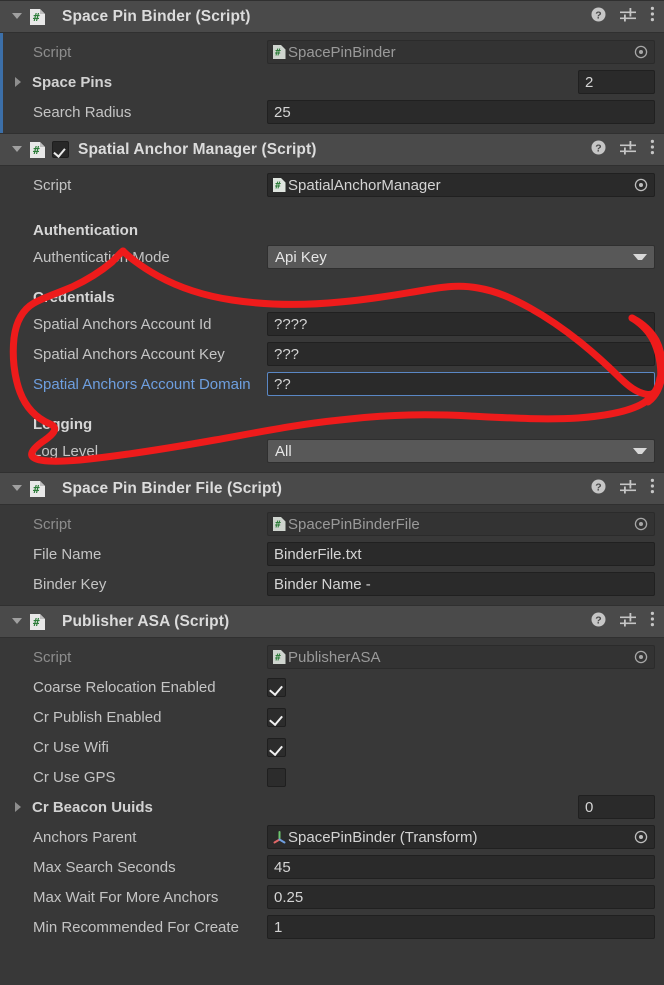 The image size is (664, 985). Describe the element at coordinates (332, 621) in the screenshot. I see `component-header-publisher-asa: # Publisher ASA (Script) ?` at that location.